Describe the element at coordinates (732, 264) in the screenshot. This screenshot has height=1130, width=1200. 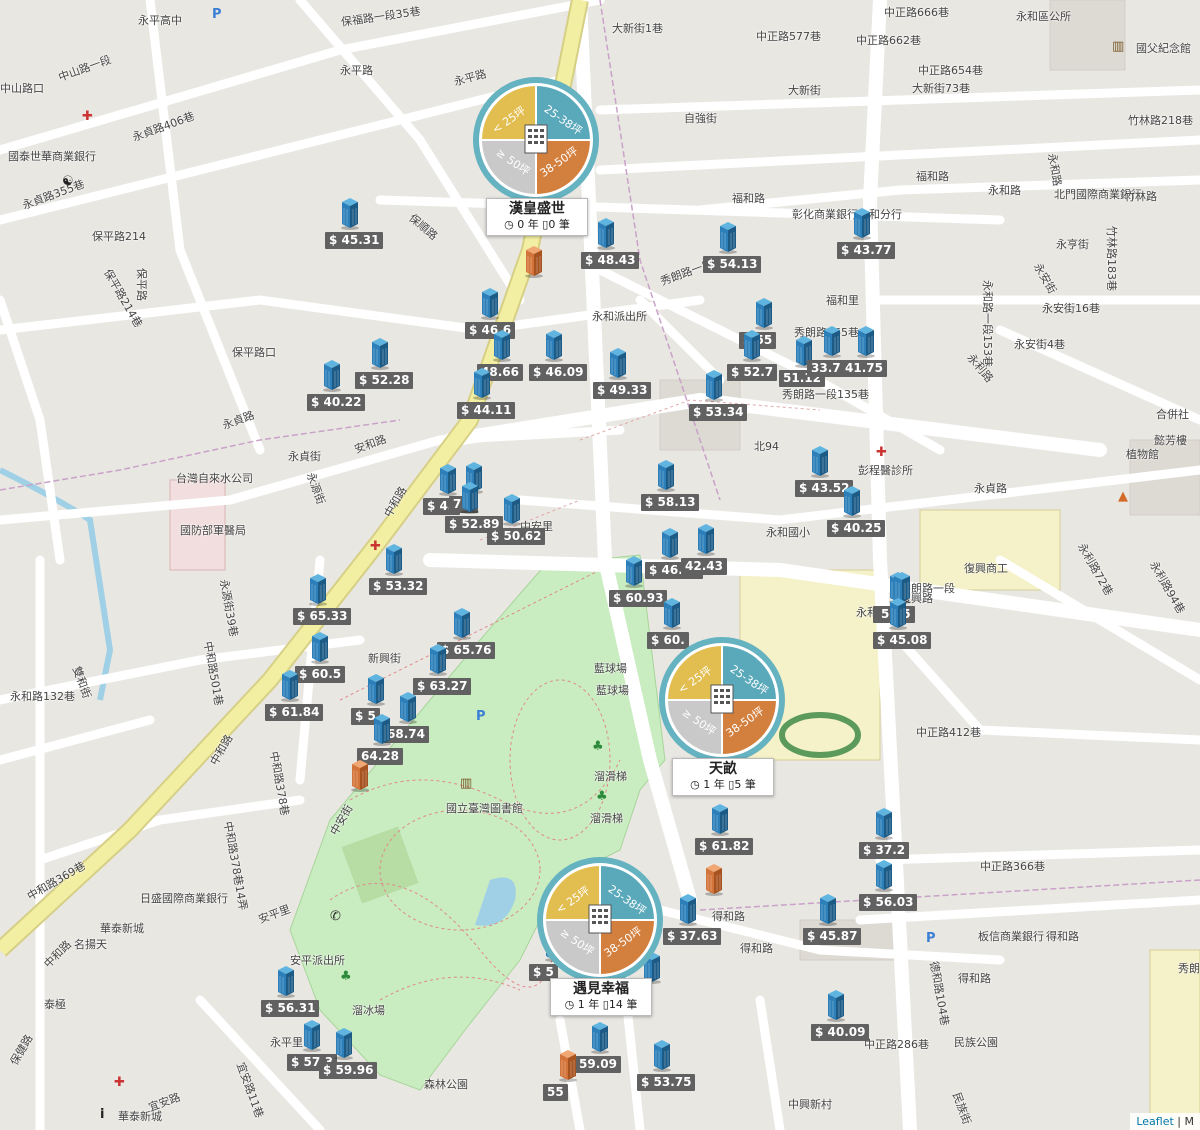
I see `price-label: $ 54.13` at that location.